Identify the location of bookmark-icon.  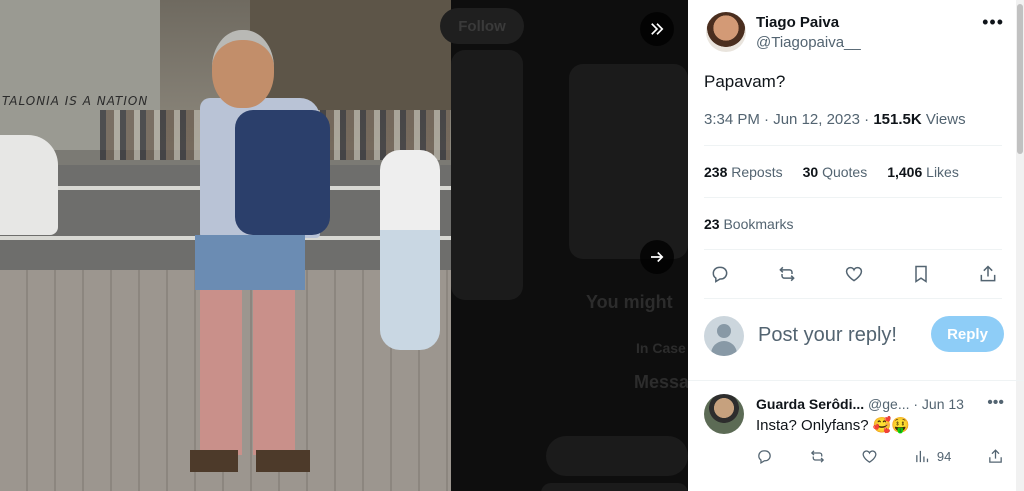
(921, 274).